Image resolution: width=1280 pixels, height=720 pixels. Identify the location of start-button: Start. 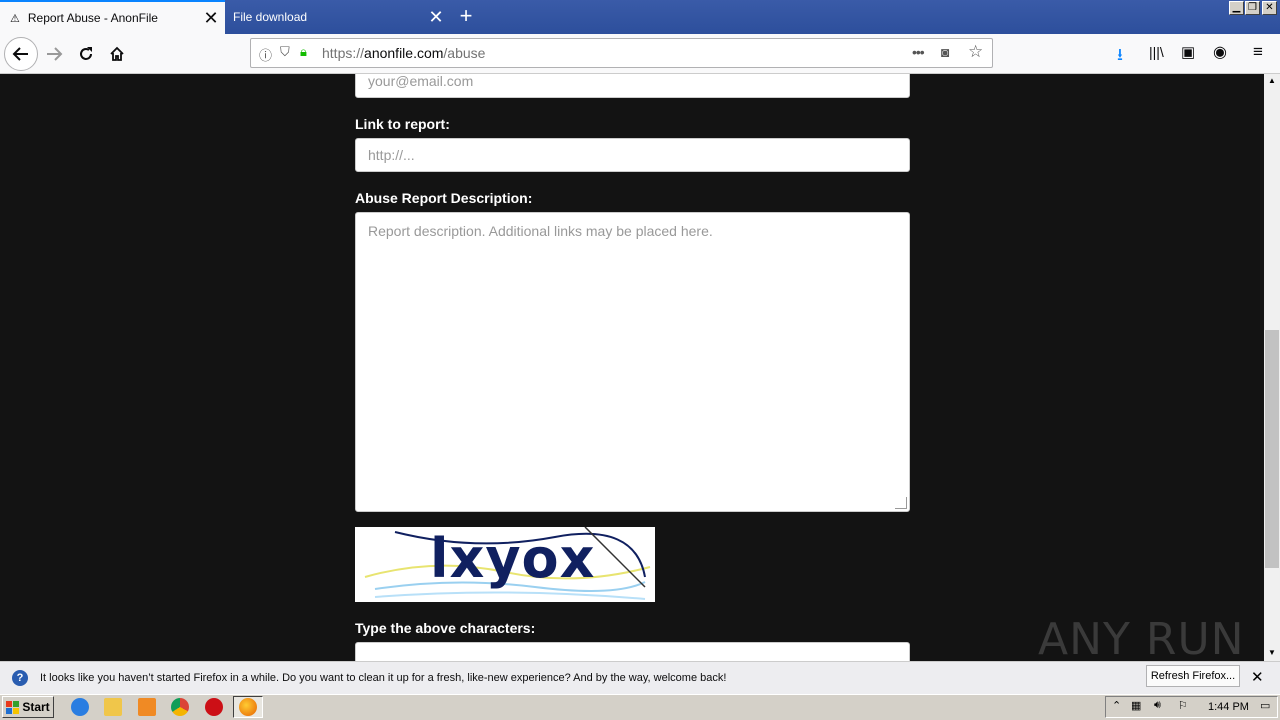
(28, 707).